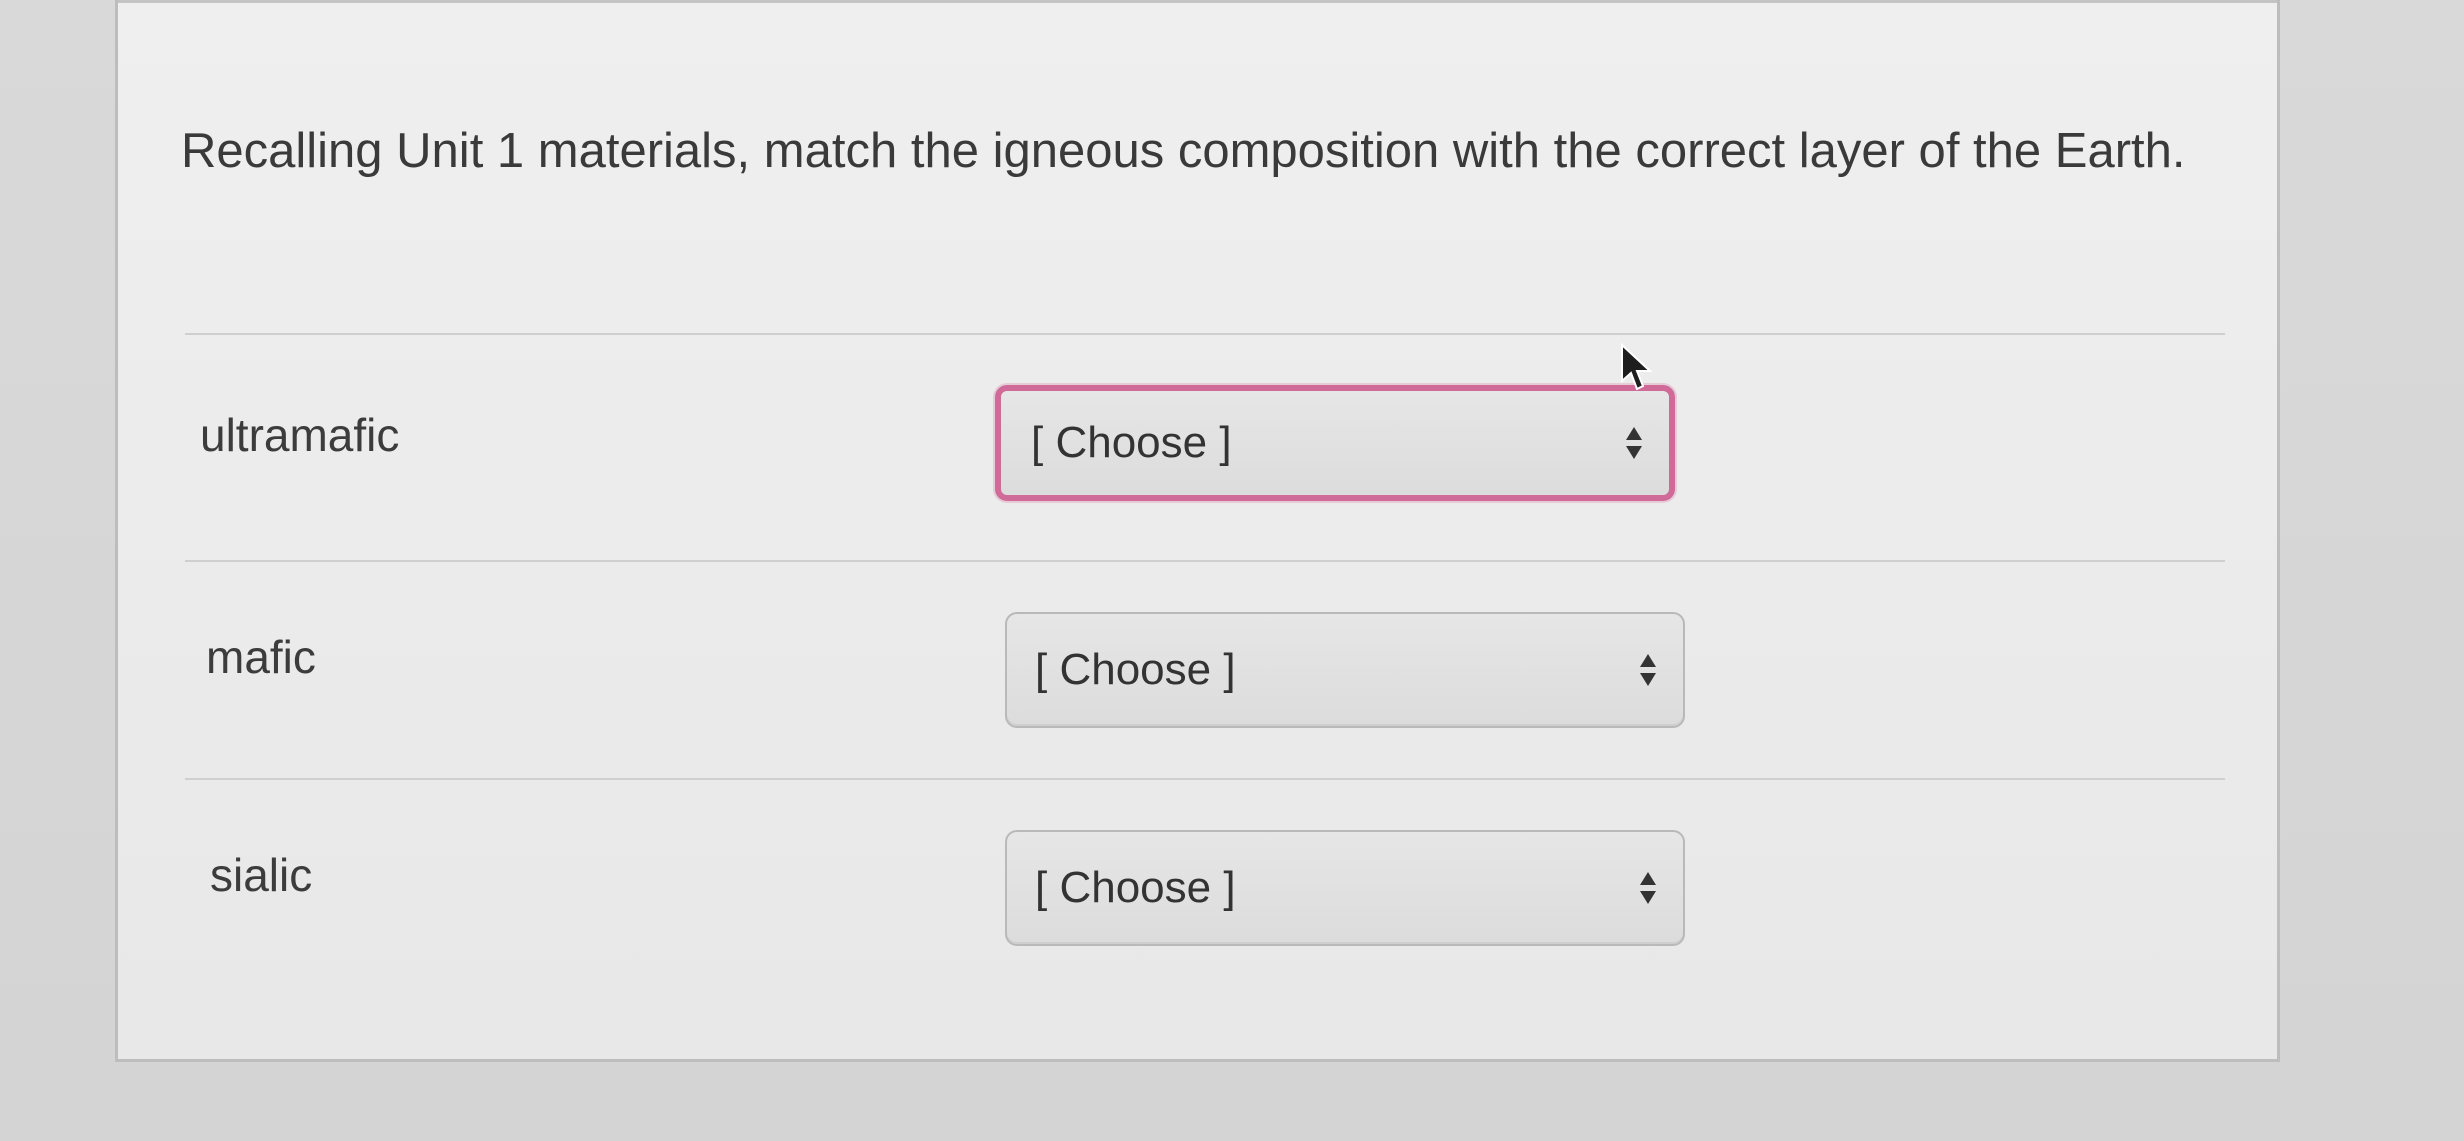  What do you see at coordinates (300, 435) in the screenshot?
I see `answer-label-ultramafic: ultramafic` at bounding box center [300, 435].